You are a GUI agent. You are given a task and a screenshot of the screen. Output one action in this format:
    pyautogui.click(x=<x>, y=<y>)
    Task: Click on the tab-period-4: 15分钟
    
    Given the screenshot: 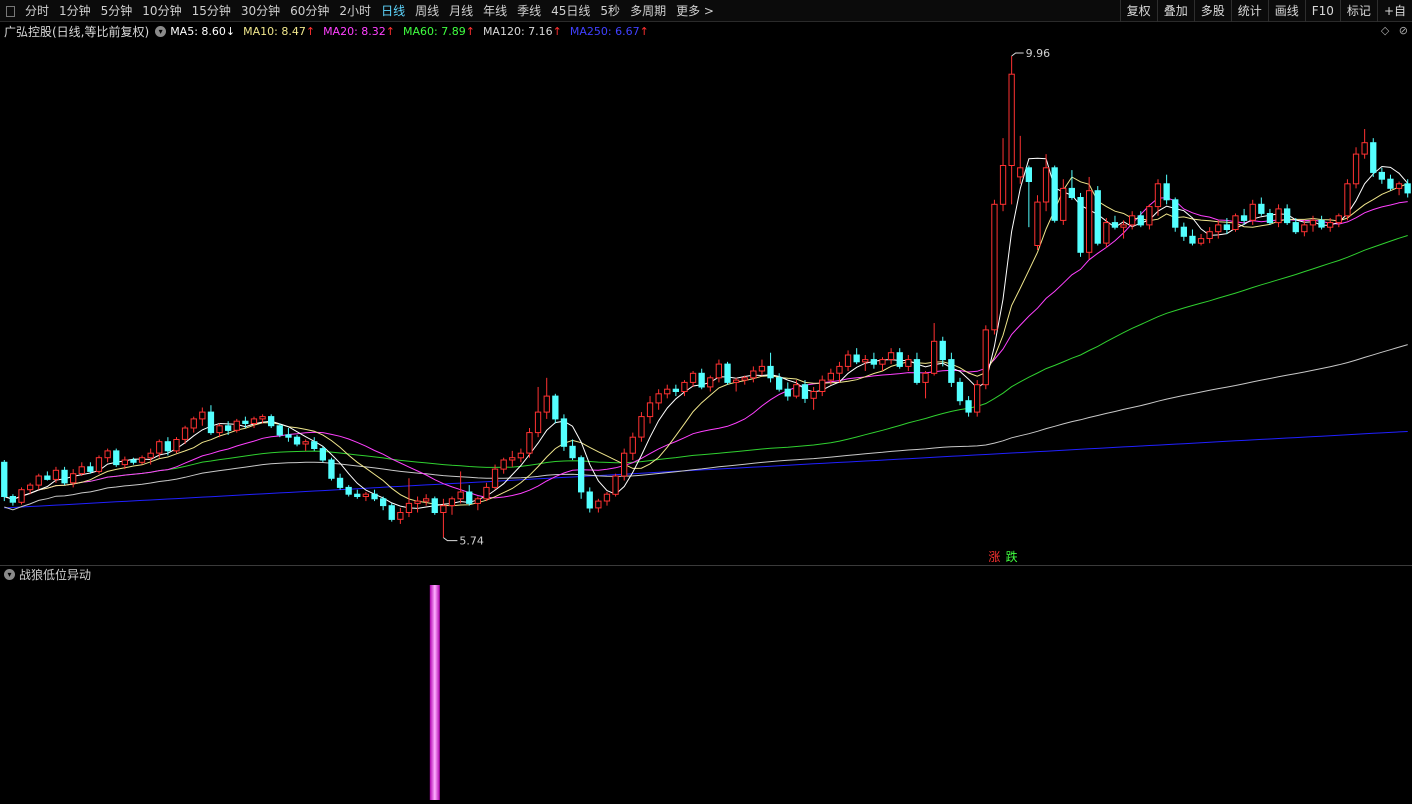 What is the action you would take?
    pyautogui.click(x=211, y=11)
    